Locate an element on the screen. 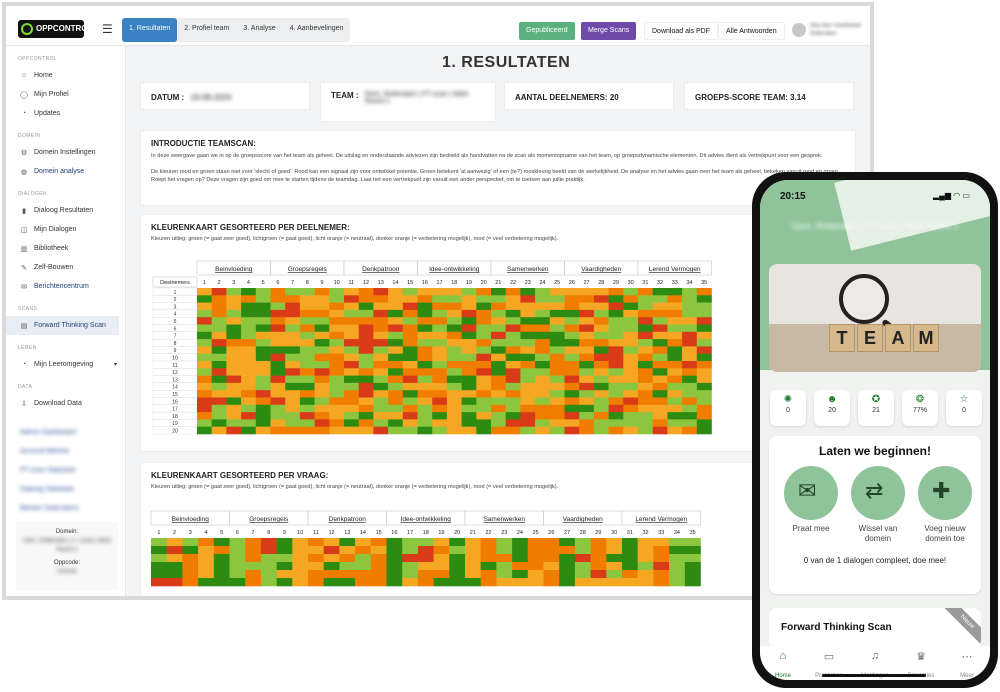  question-number: 32 is located at coordinates (645, 533).